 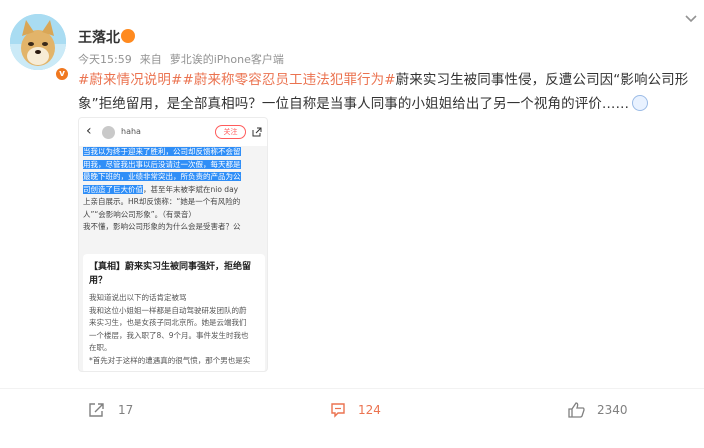 I want to click on source-prefix: 来自, so click(x=150, y=59).